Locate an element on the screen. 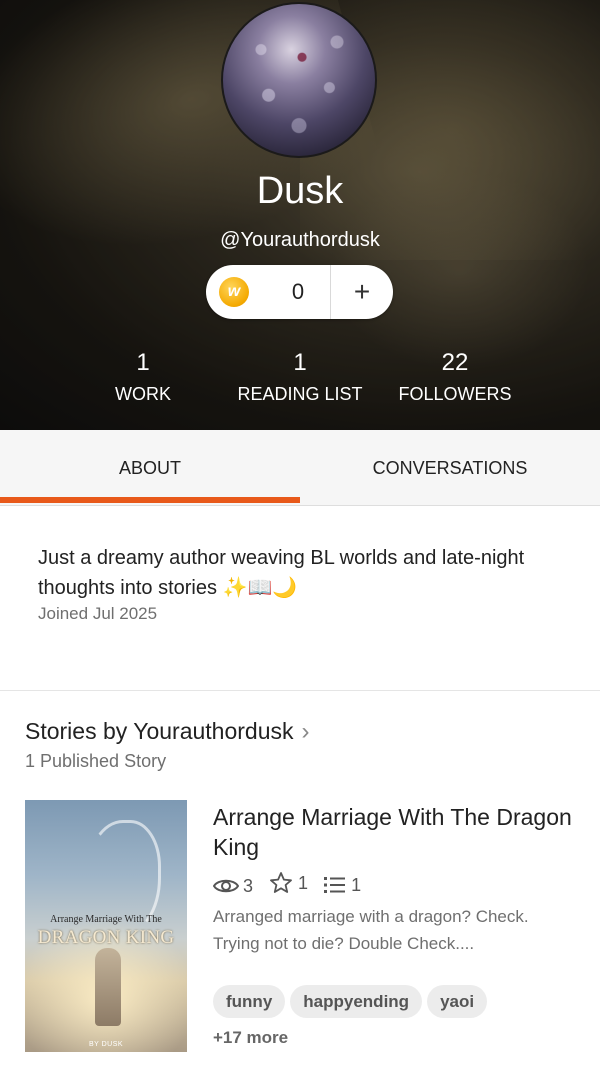  stat-works-label: WORK is located at coordinates (143, 394).